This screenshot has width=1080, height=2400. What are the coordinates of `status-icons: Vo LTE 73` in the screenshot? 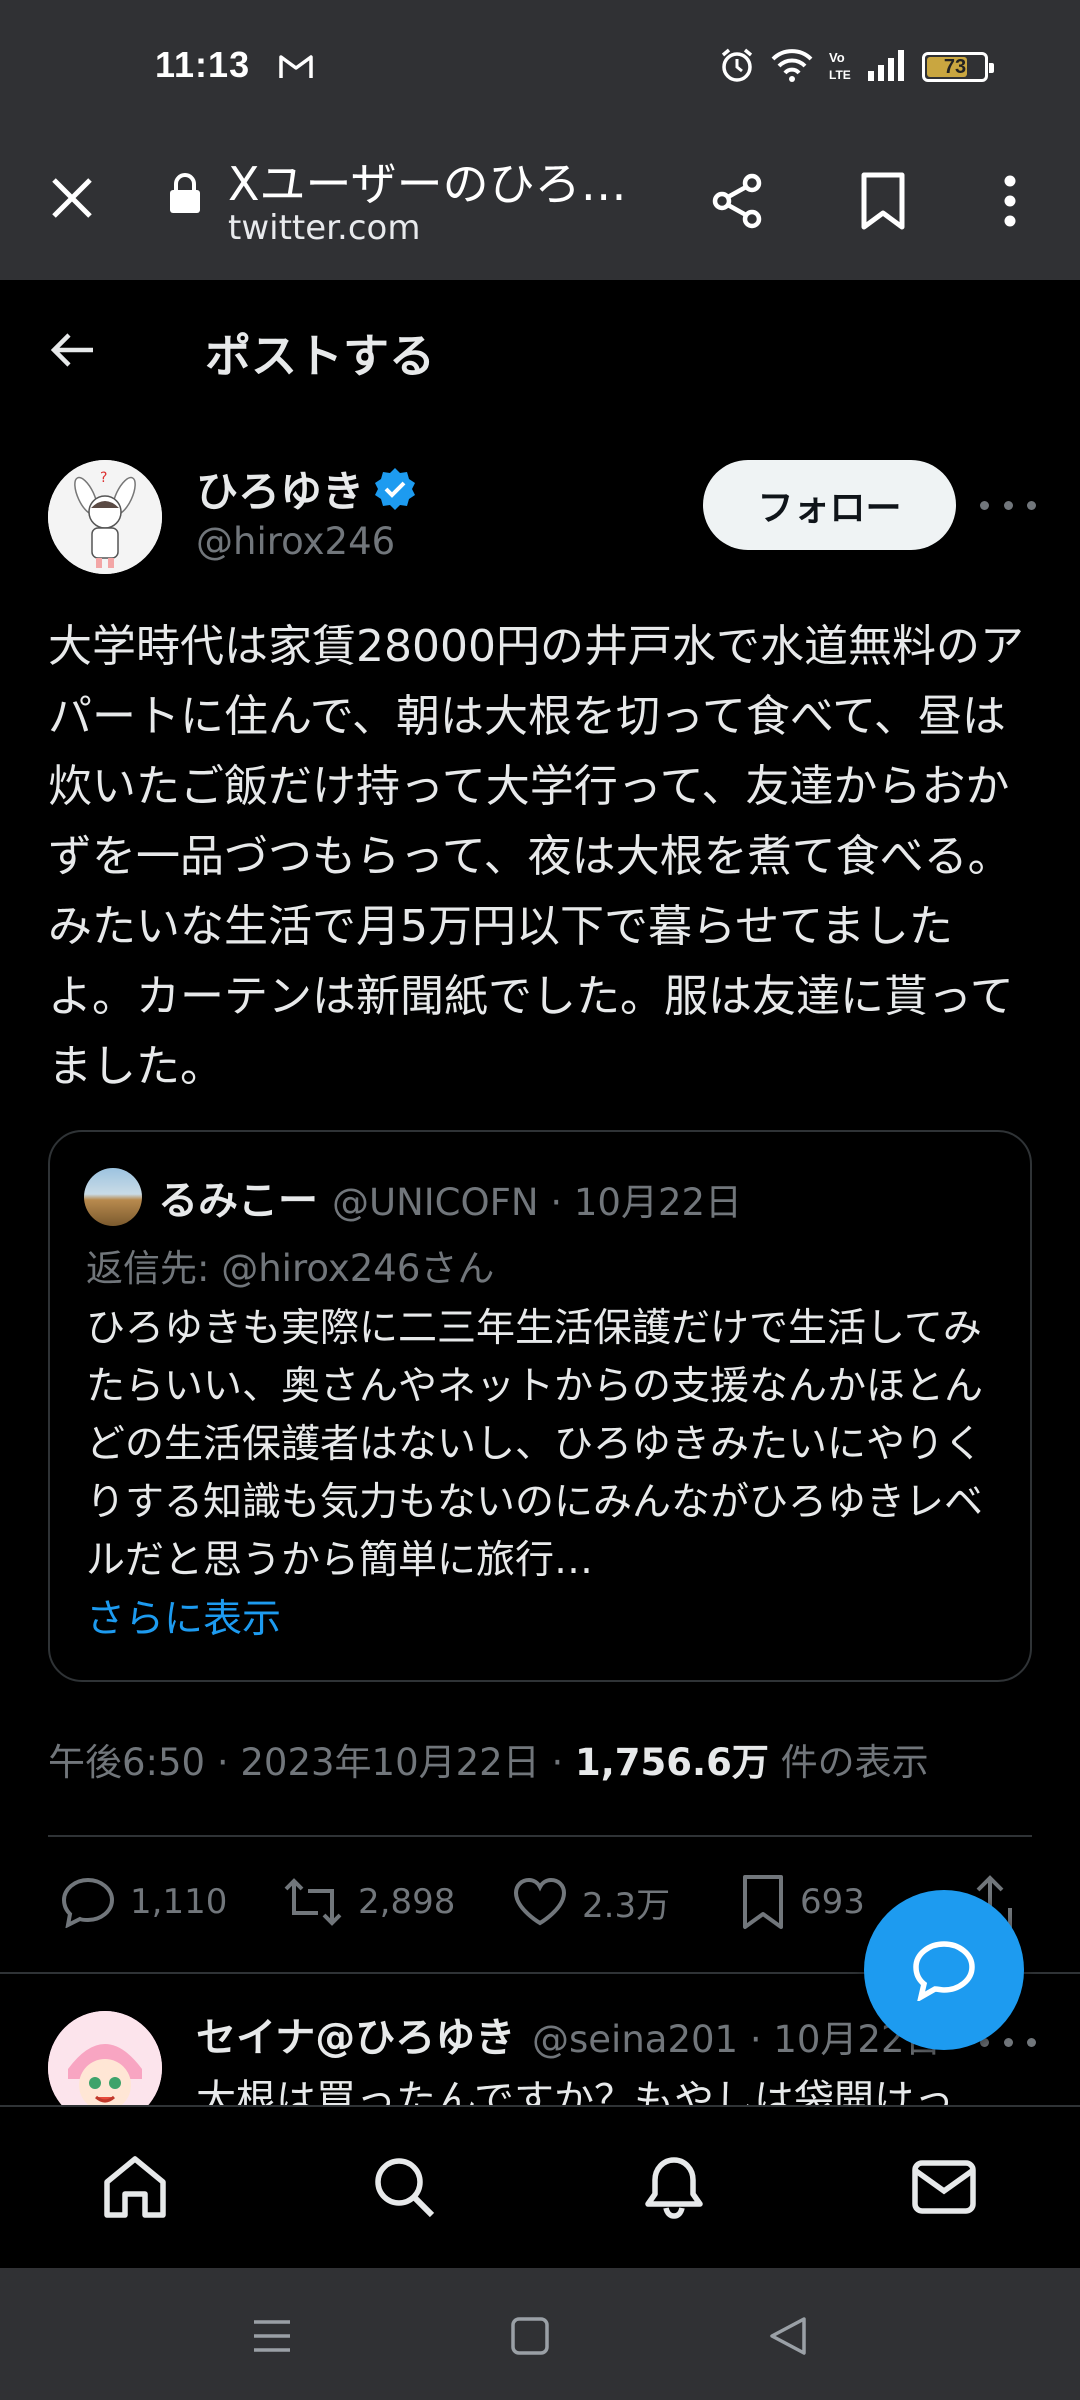 It's located at (856, 67).